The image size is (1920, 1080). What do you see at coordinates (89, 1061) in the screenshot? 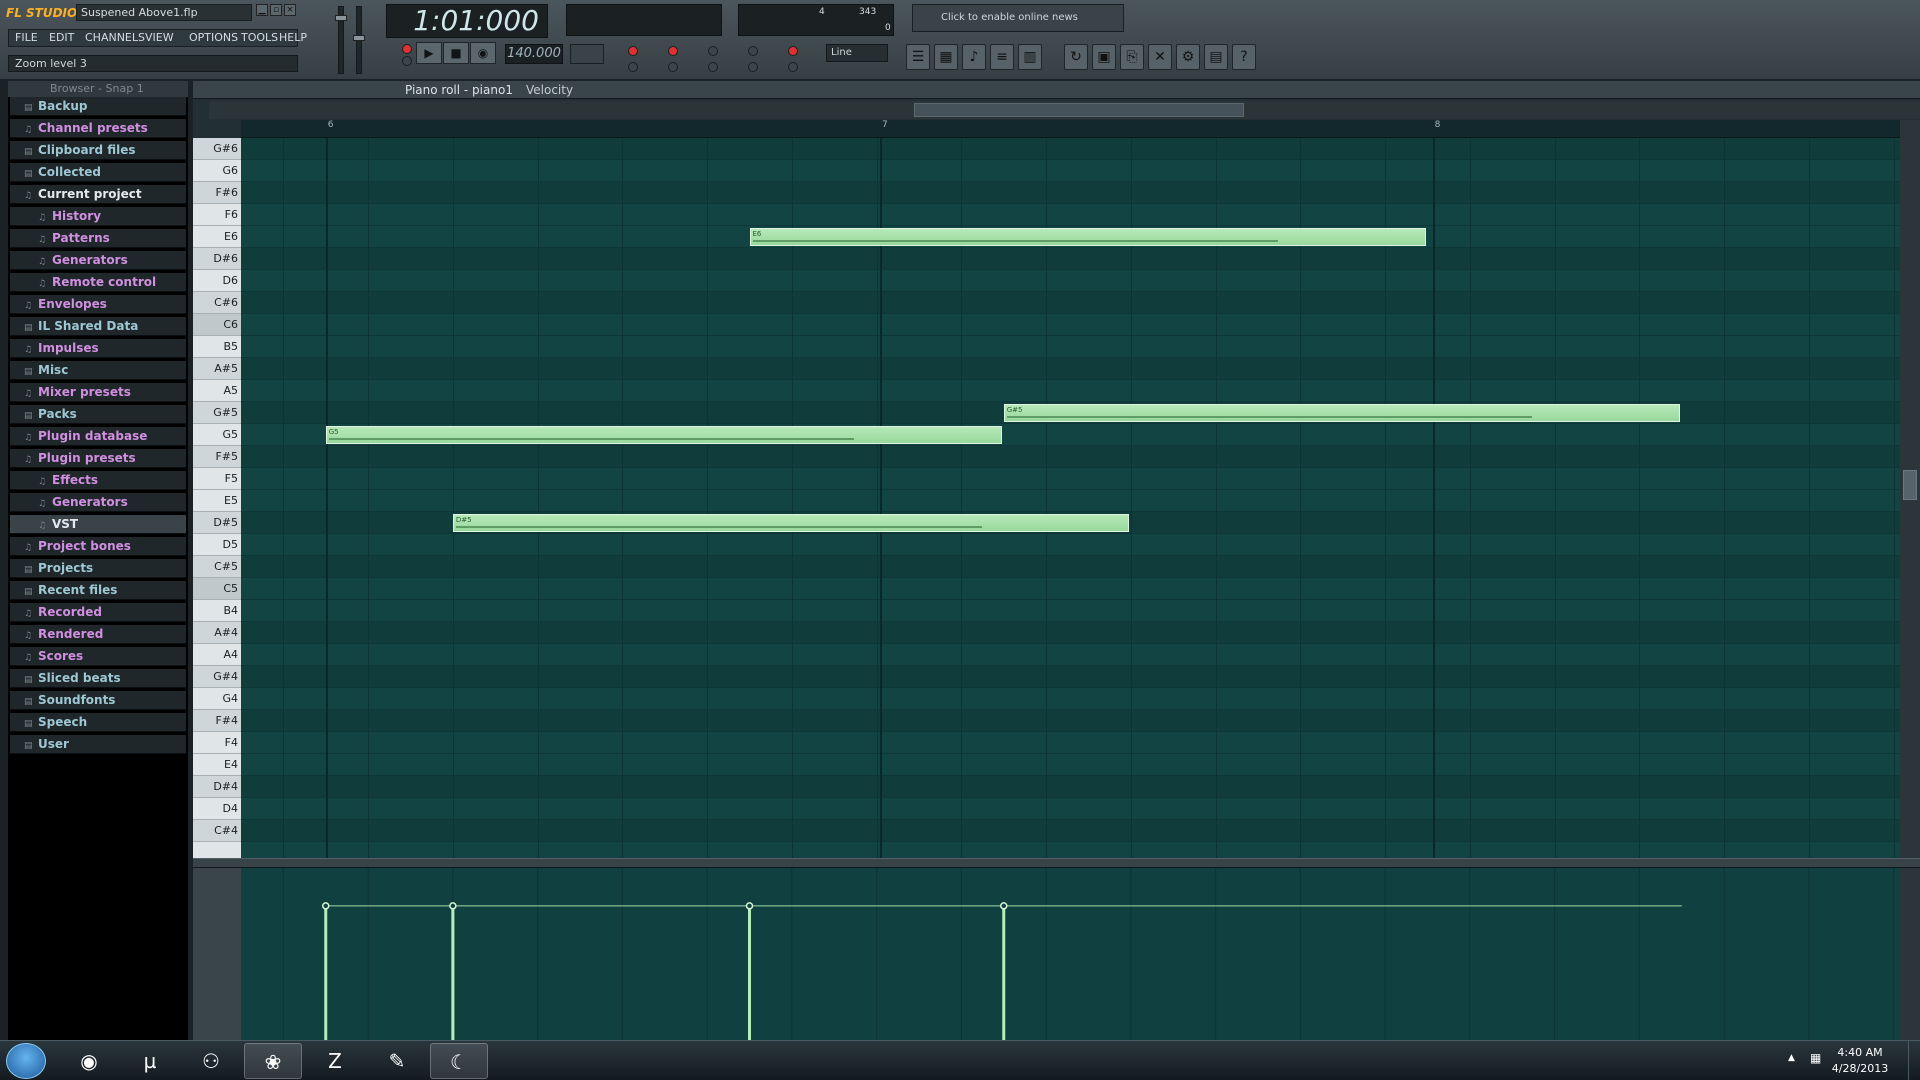
I see `chrome-taskbar-icon: ◉` at bounding box center [89, 1061].